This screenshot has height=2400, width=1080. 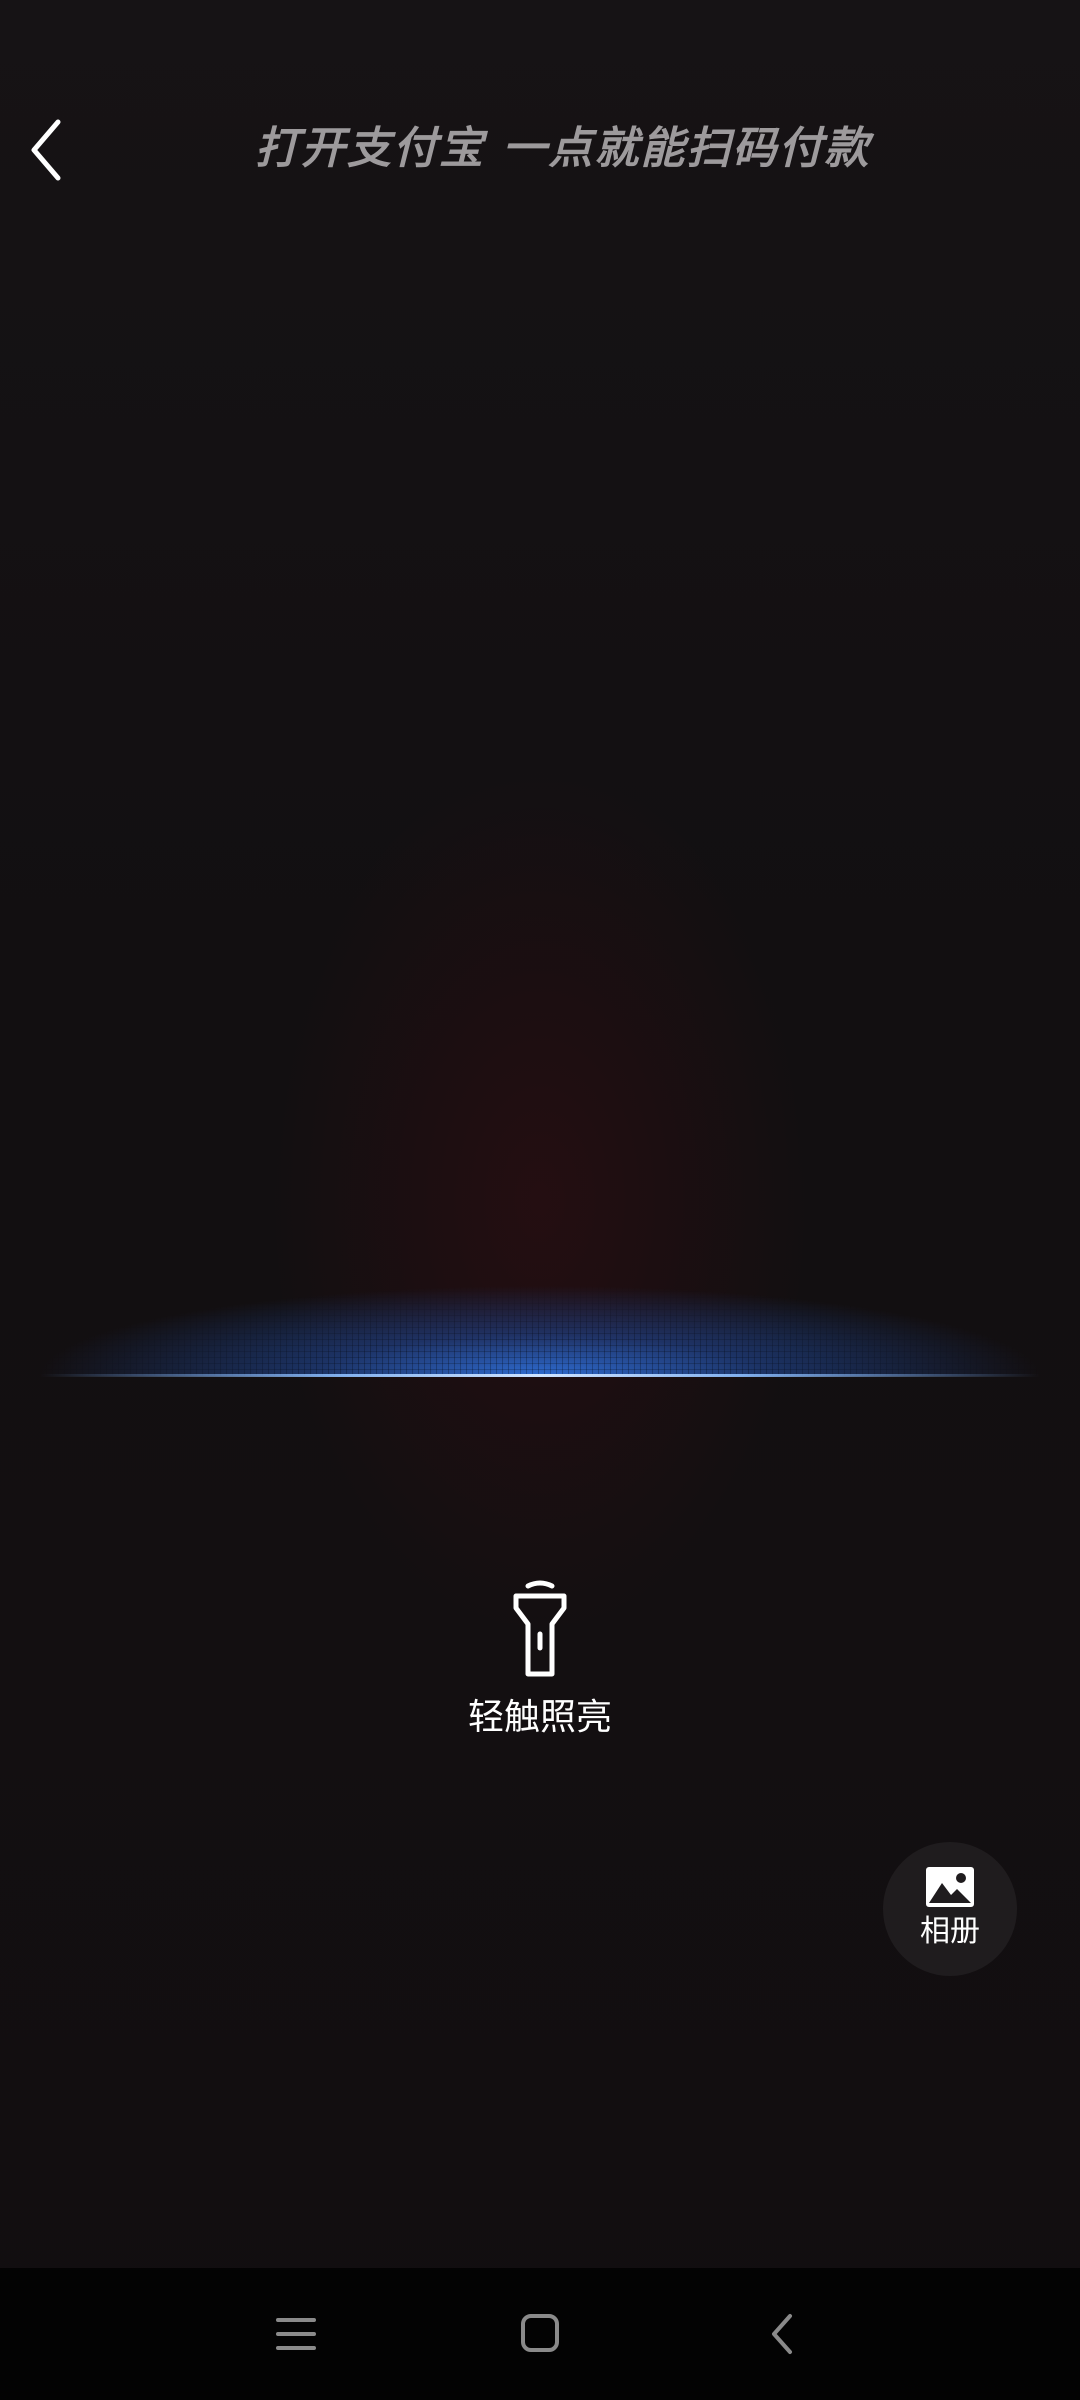 I want to click on nav-home-button, so click(x=540, y=2334).